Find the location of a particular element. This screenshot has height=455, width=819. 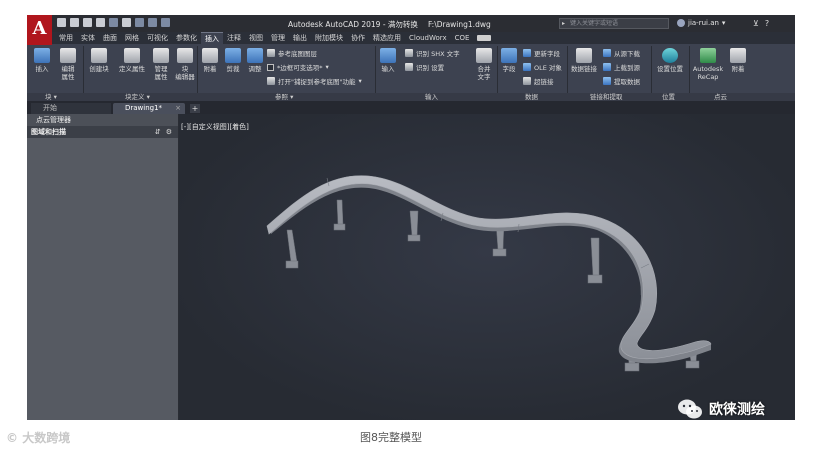

panel-label-reference: 参照 ▾ is located at coordinates (284, 97).